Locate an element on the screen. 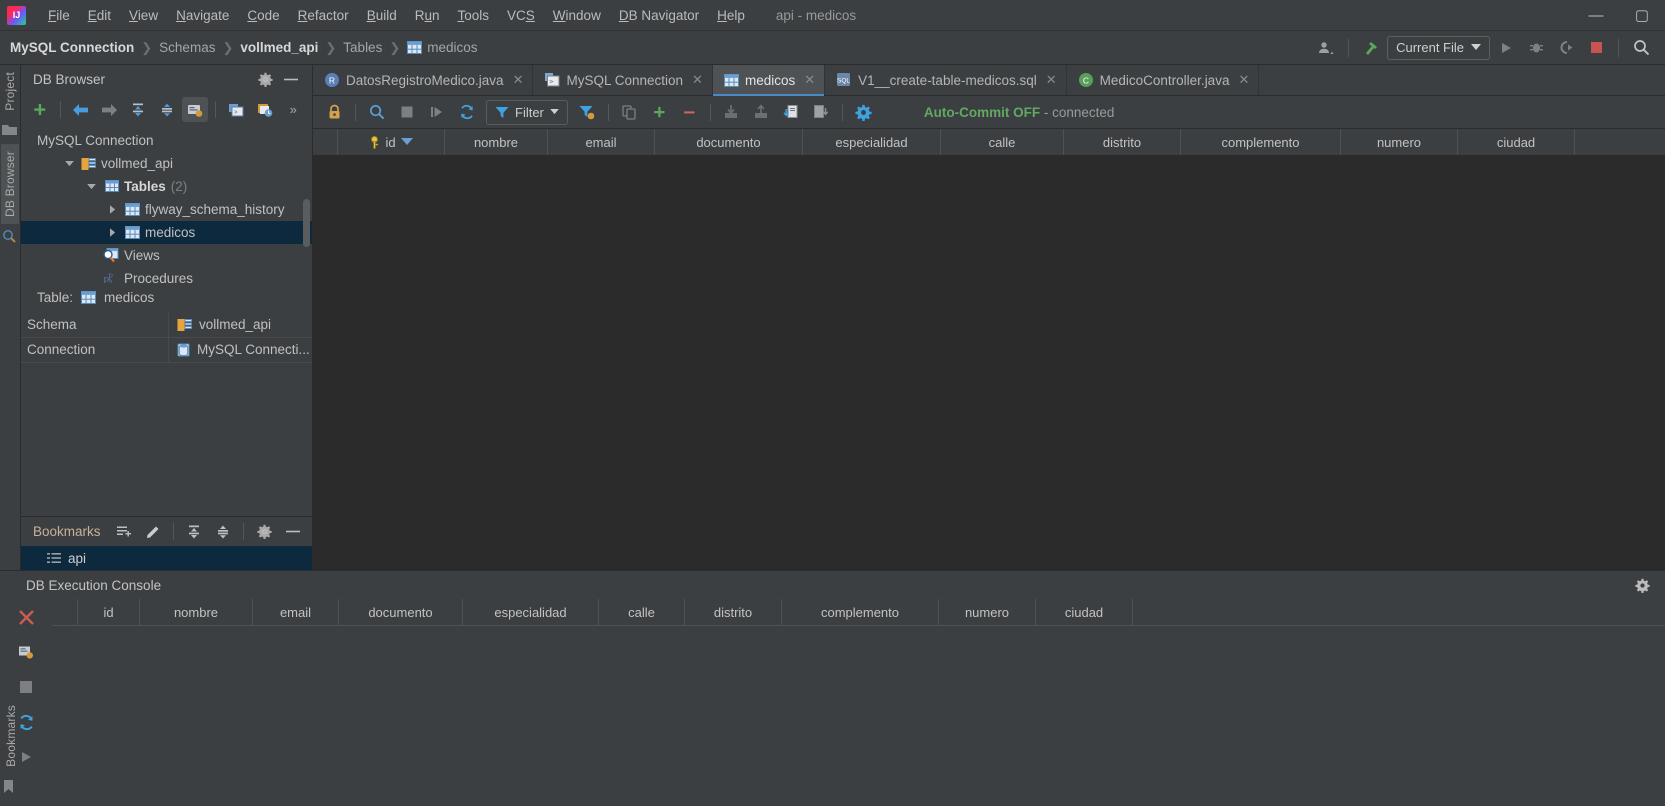 This screenshot has height=806, width=1665. column-header-ciudad: ciudad is located at coordinates (1516, 142).